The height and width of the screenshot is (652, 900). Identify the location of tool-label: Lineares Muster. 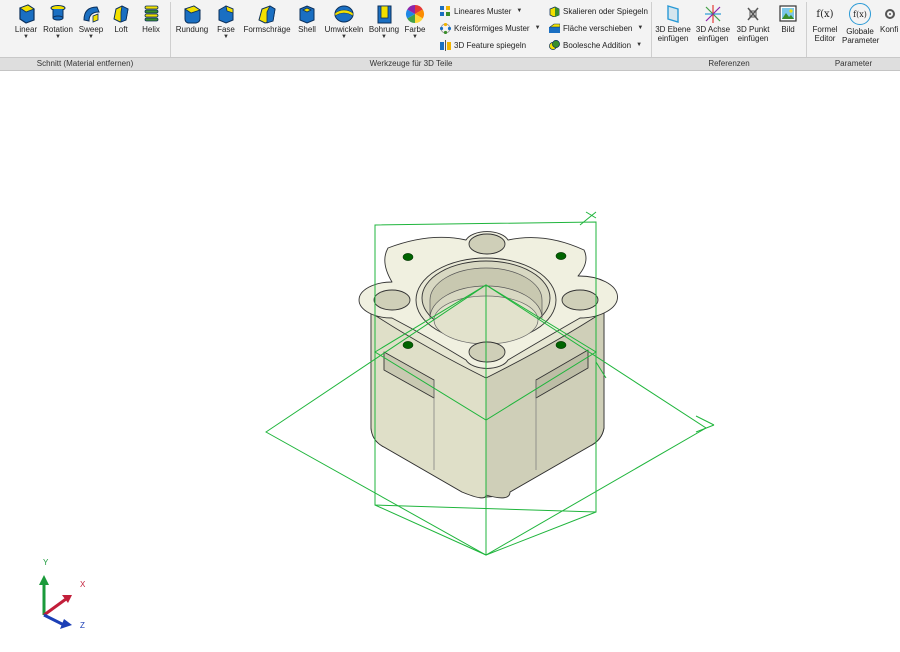
(483, 11).